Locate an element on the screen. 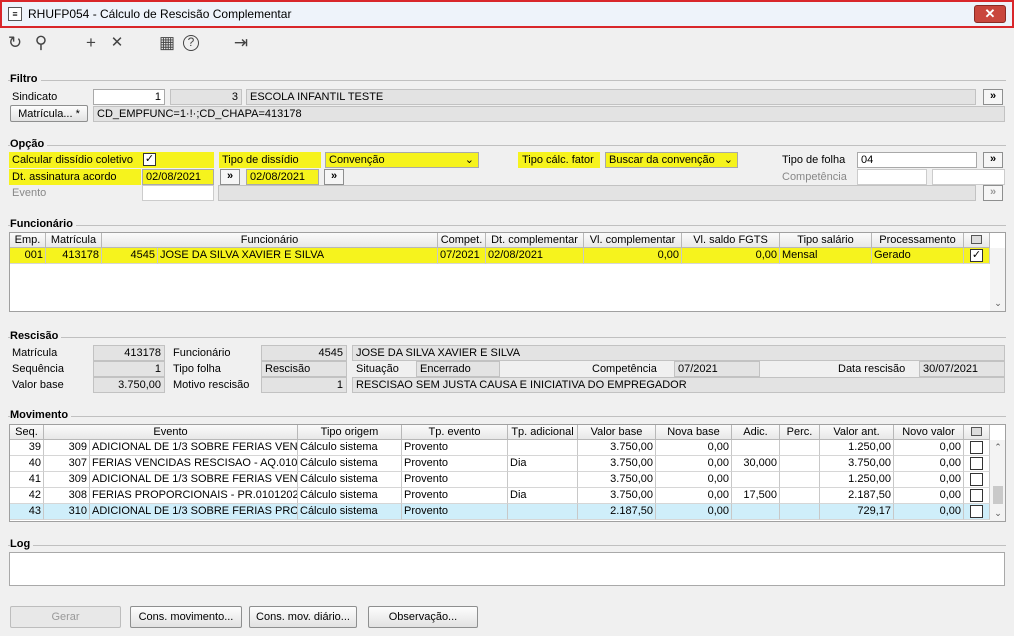  tipo-dissidio-value: Convenção is located at coordinates (357, 160).